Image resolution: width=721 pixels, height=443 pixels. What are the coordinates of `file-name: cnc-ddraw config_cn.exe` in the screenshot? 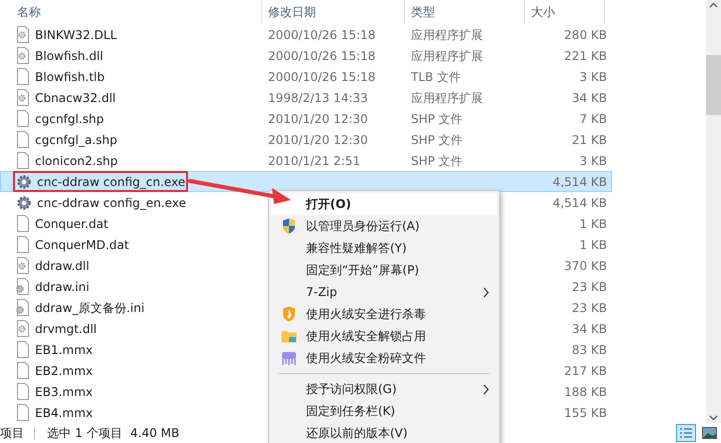 It's located at (111, 182).